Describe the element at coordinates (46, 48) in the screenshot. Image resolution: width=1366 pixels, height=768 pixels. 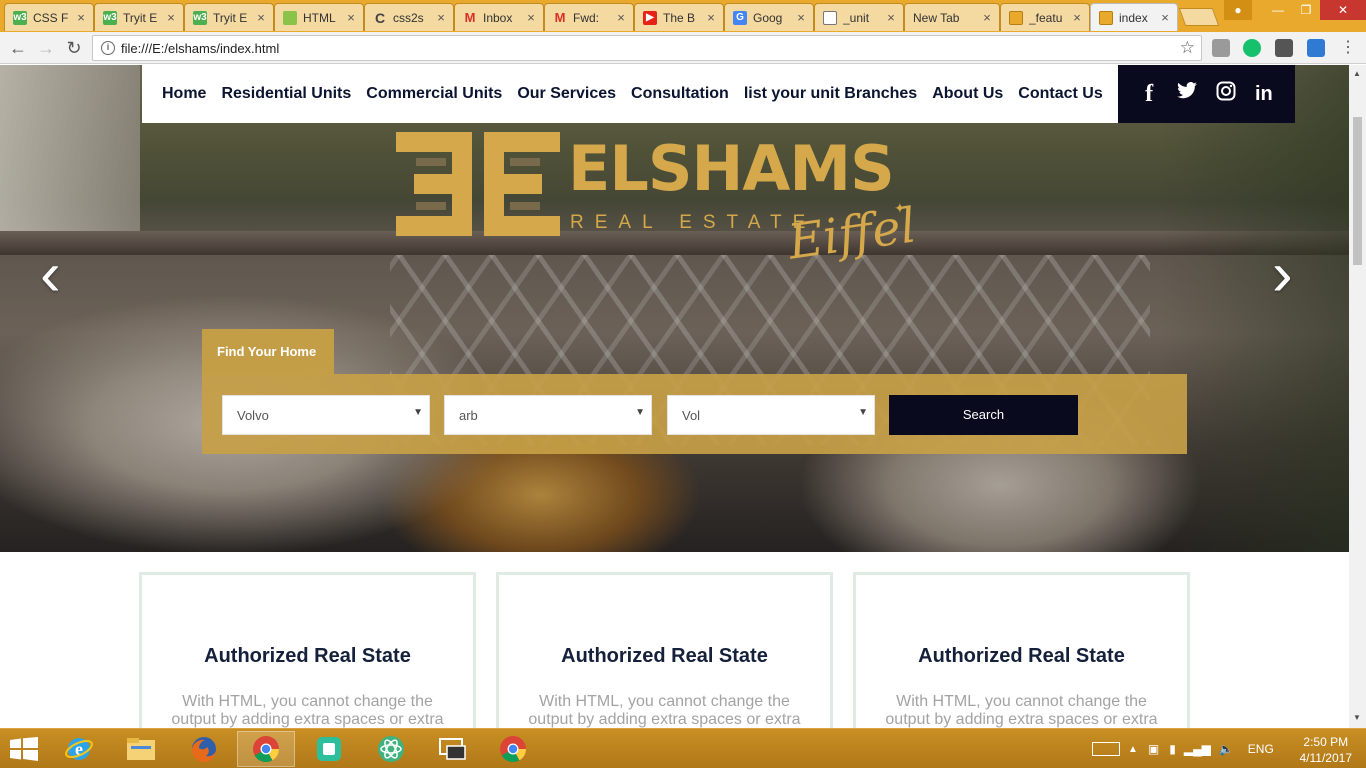
I see `forward-button: →` at that location.